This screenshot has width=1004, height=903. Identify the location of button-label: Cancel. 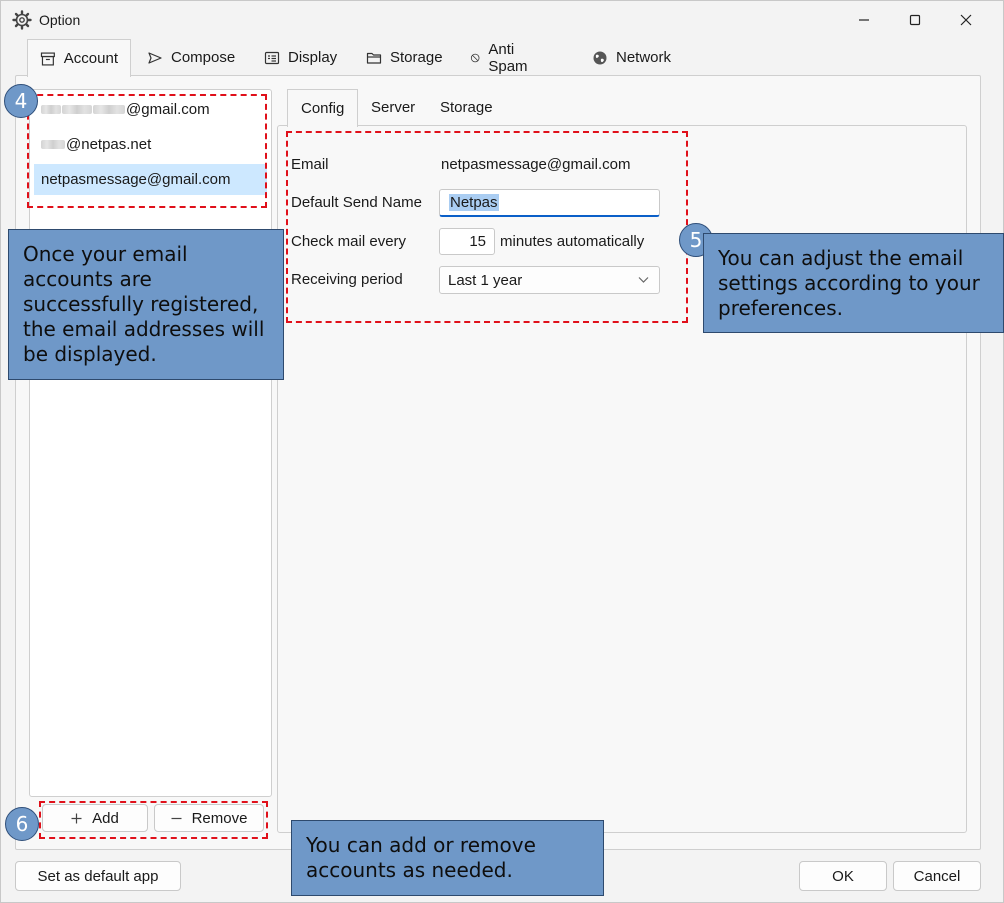
(937, 876).